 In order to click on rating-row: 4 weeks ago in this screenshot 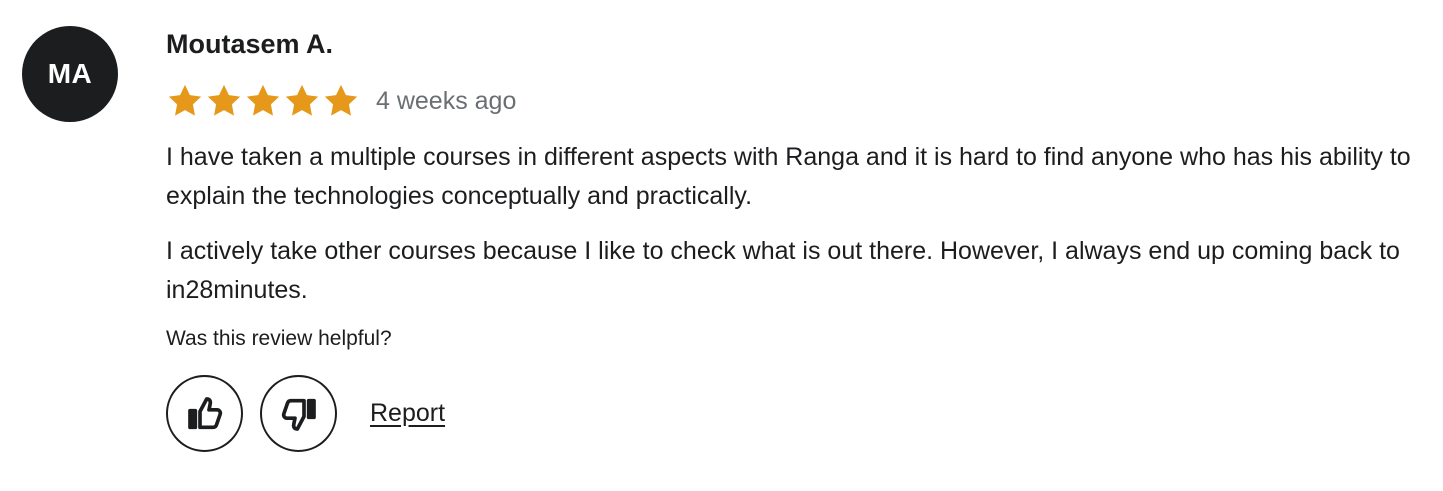, I will do `click(341, 101)`.